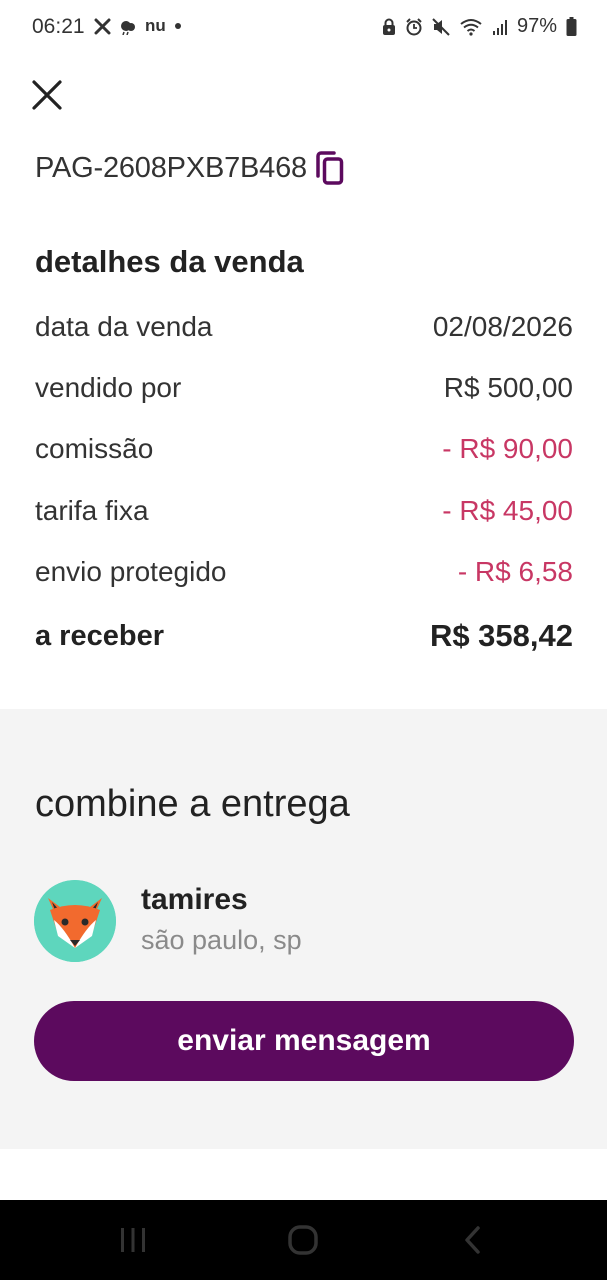  What do you see at coordinates (507, 510) in the screenshot?
I see `detail-value: - R$ 45,00` at bounding box center [507, 510].